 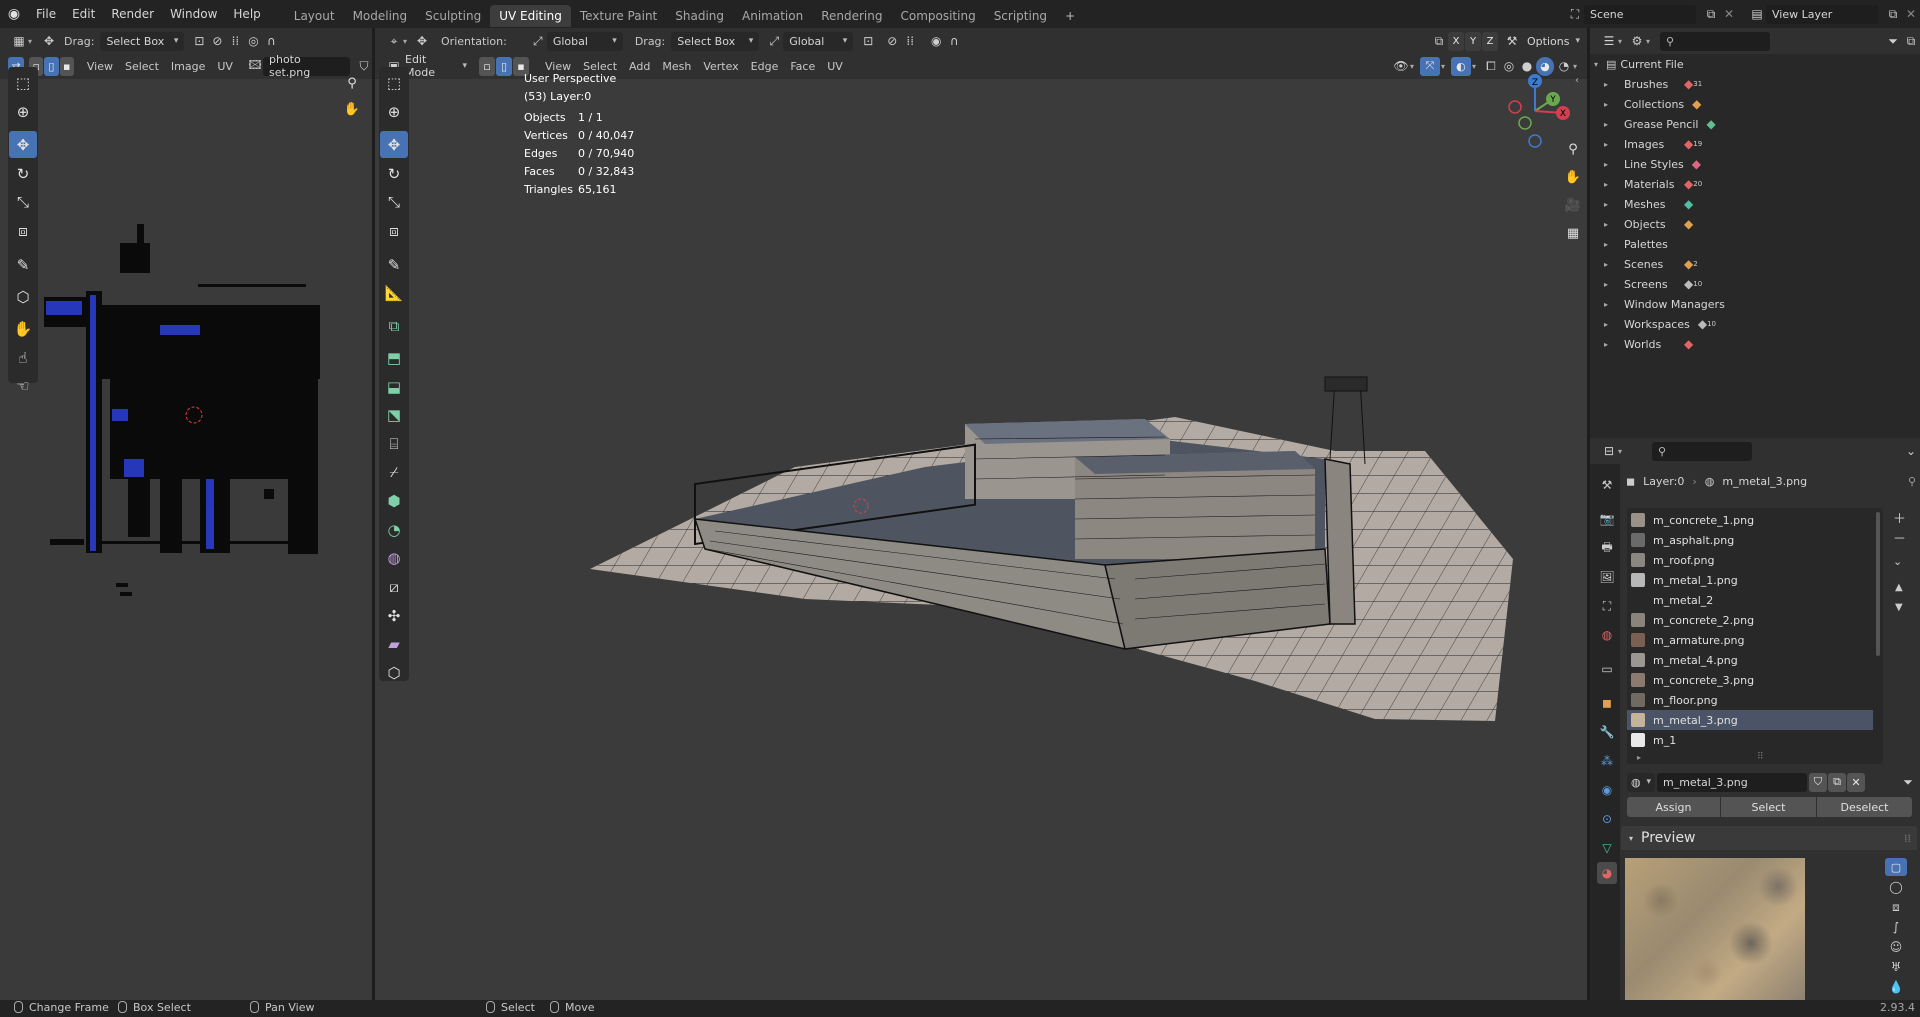 What do you see at coordinates (438, 66) in the screenshot?
I see `mode-dropdown: Edit Mode ▾` at bounding box center [438, 66].